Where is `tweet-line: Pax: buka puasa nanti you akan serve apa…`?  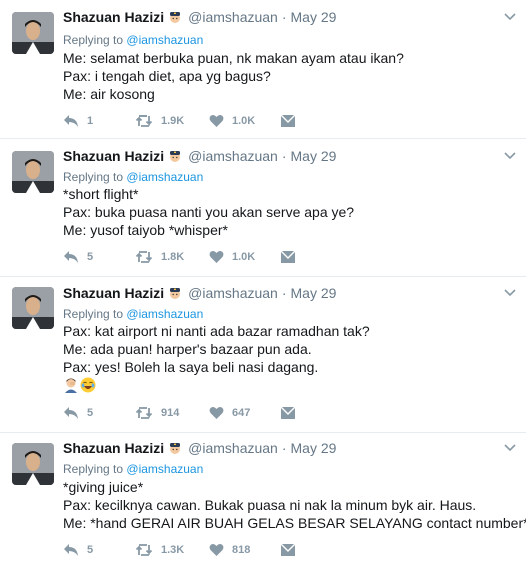 tweet-line: Pax: buka puasa nanti you akan serve apa… is located at coordinates (209, 212).